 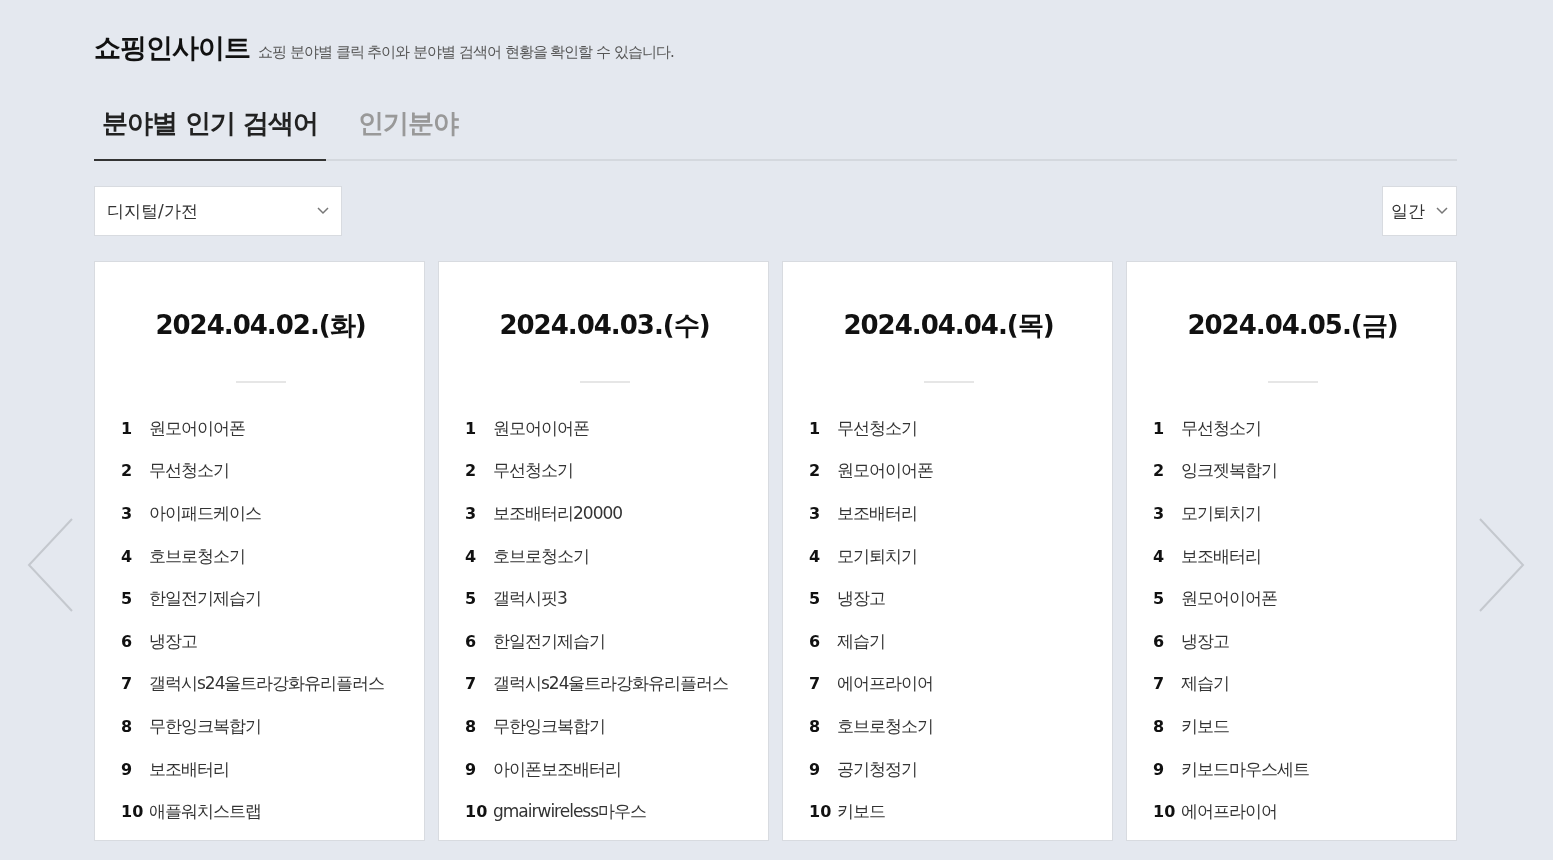 What do you see at coordinates (1419, 211) in the screenshot?
I see `period-dropdown: 일간` at bounding box center [1419, 211].